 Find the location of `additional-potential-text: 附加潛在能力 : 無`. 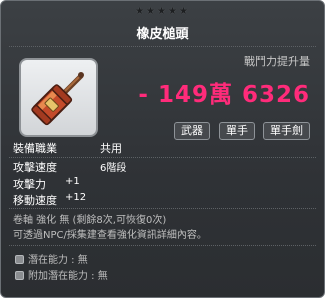

additional-potential-text: 附加潛在能力 : 無 is located at coordinates (68, 276).